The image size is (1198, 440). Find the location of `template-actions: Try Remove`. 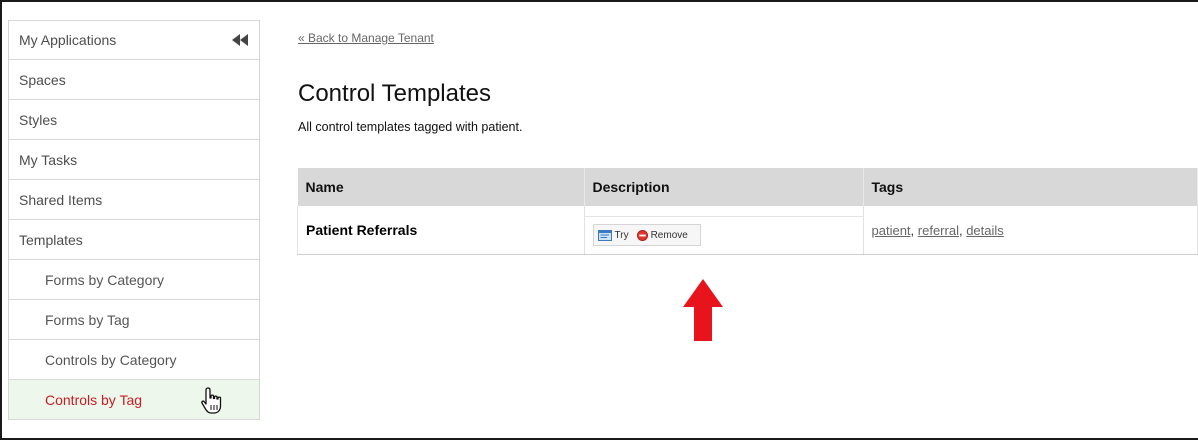

template-actions: Try Remove is located at coordinates (646, 235).